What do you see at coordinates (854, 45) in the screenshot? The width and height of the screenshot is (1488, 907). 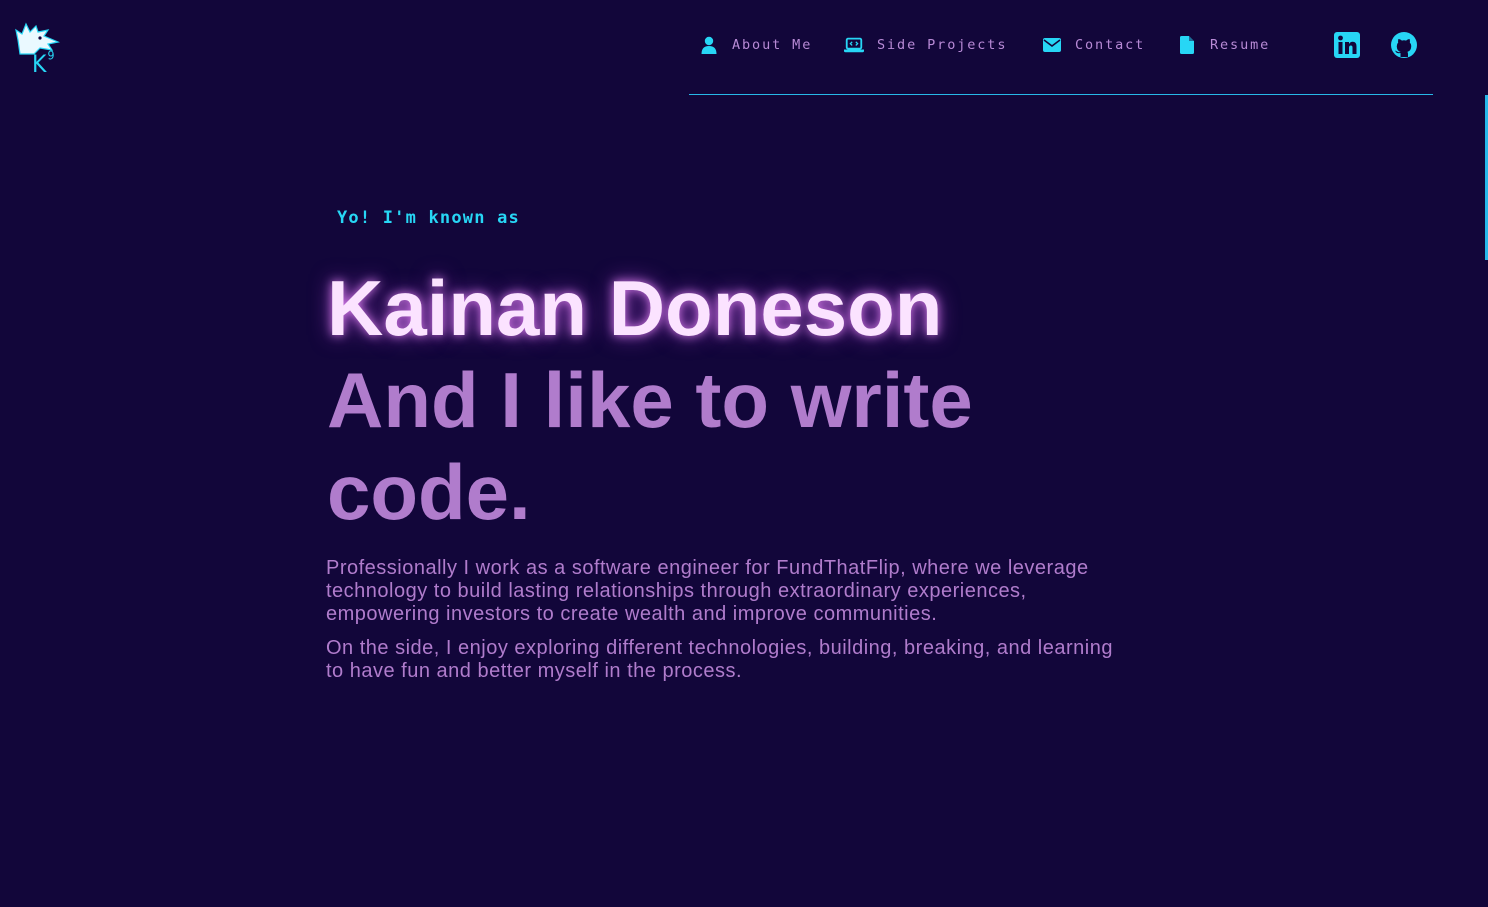 I see `laptop-code-icon` at bounding box center [854, 45].